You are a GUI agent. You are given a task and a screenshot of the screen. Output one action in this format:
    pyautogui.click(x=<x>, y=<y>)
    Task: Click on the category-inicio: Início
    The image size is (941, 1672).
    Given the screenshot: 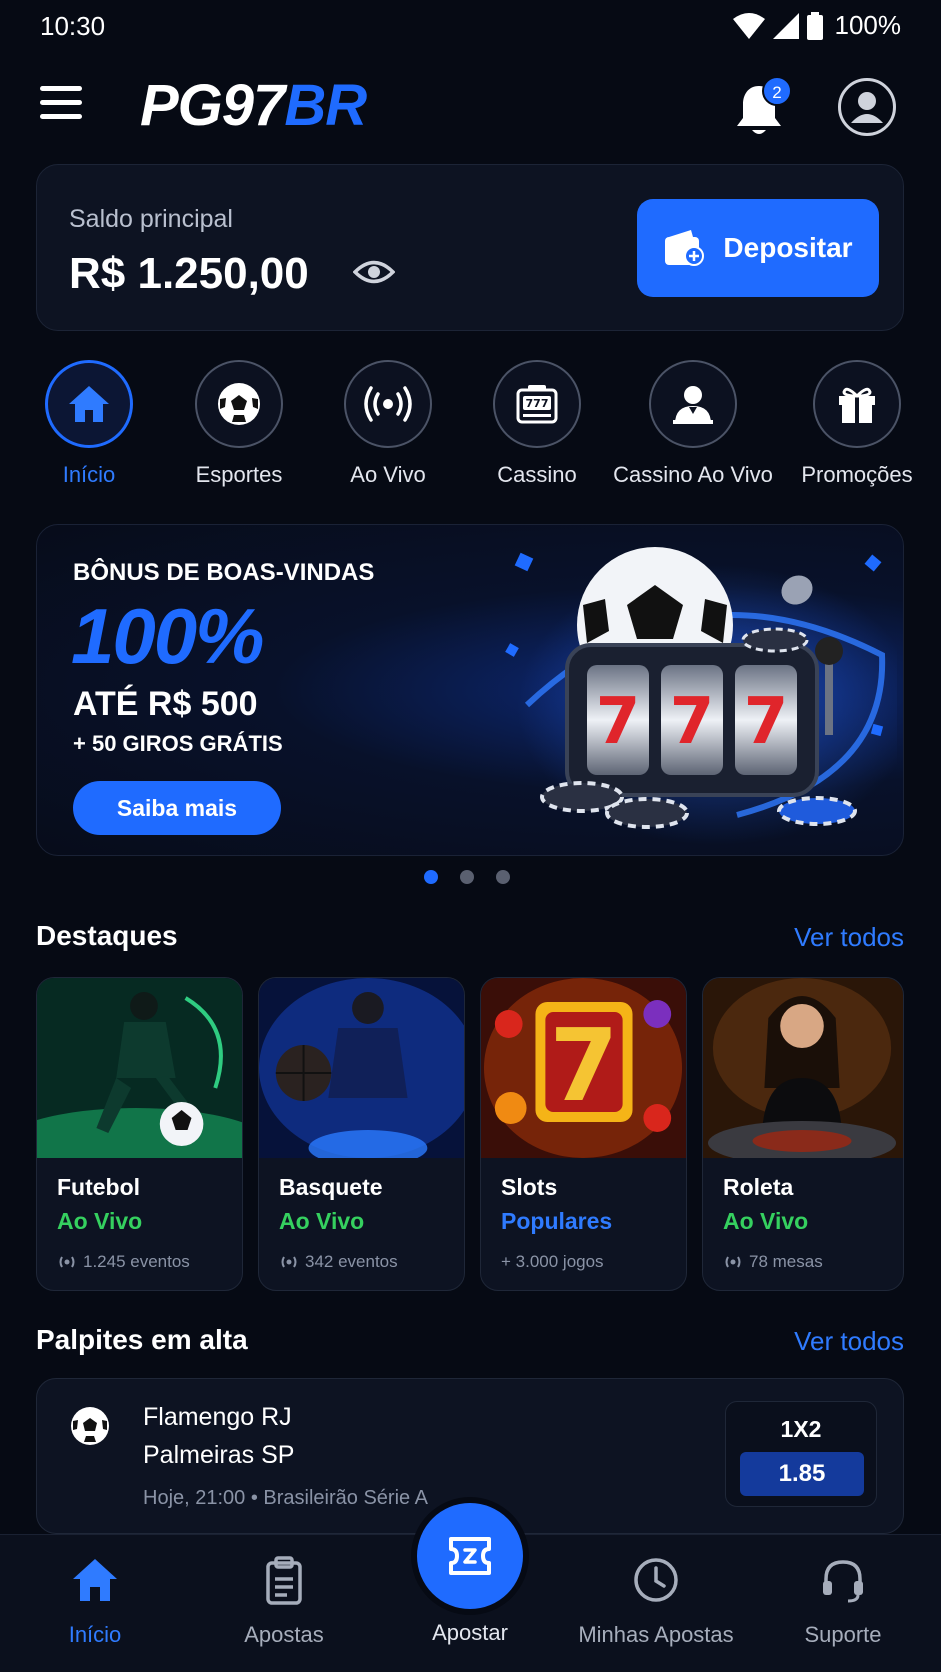 What is the action you would take?
    pyautogui.click(x=89, y=424)
    